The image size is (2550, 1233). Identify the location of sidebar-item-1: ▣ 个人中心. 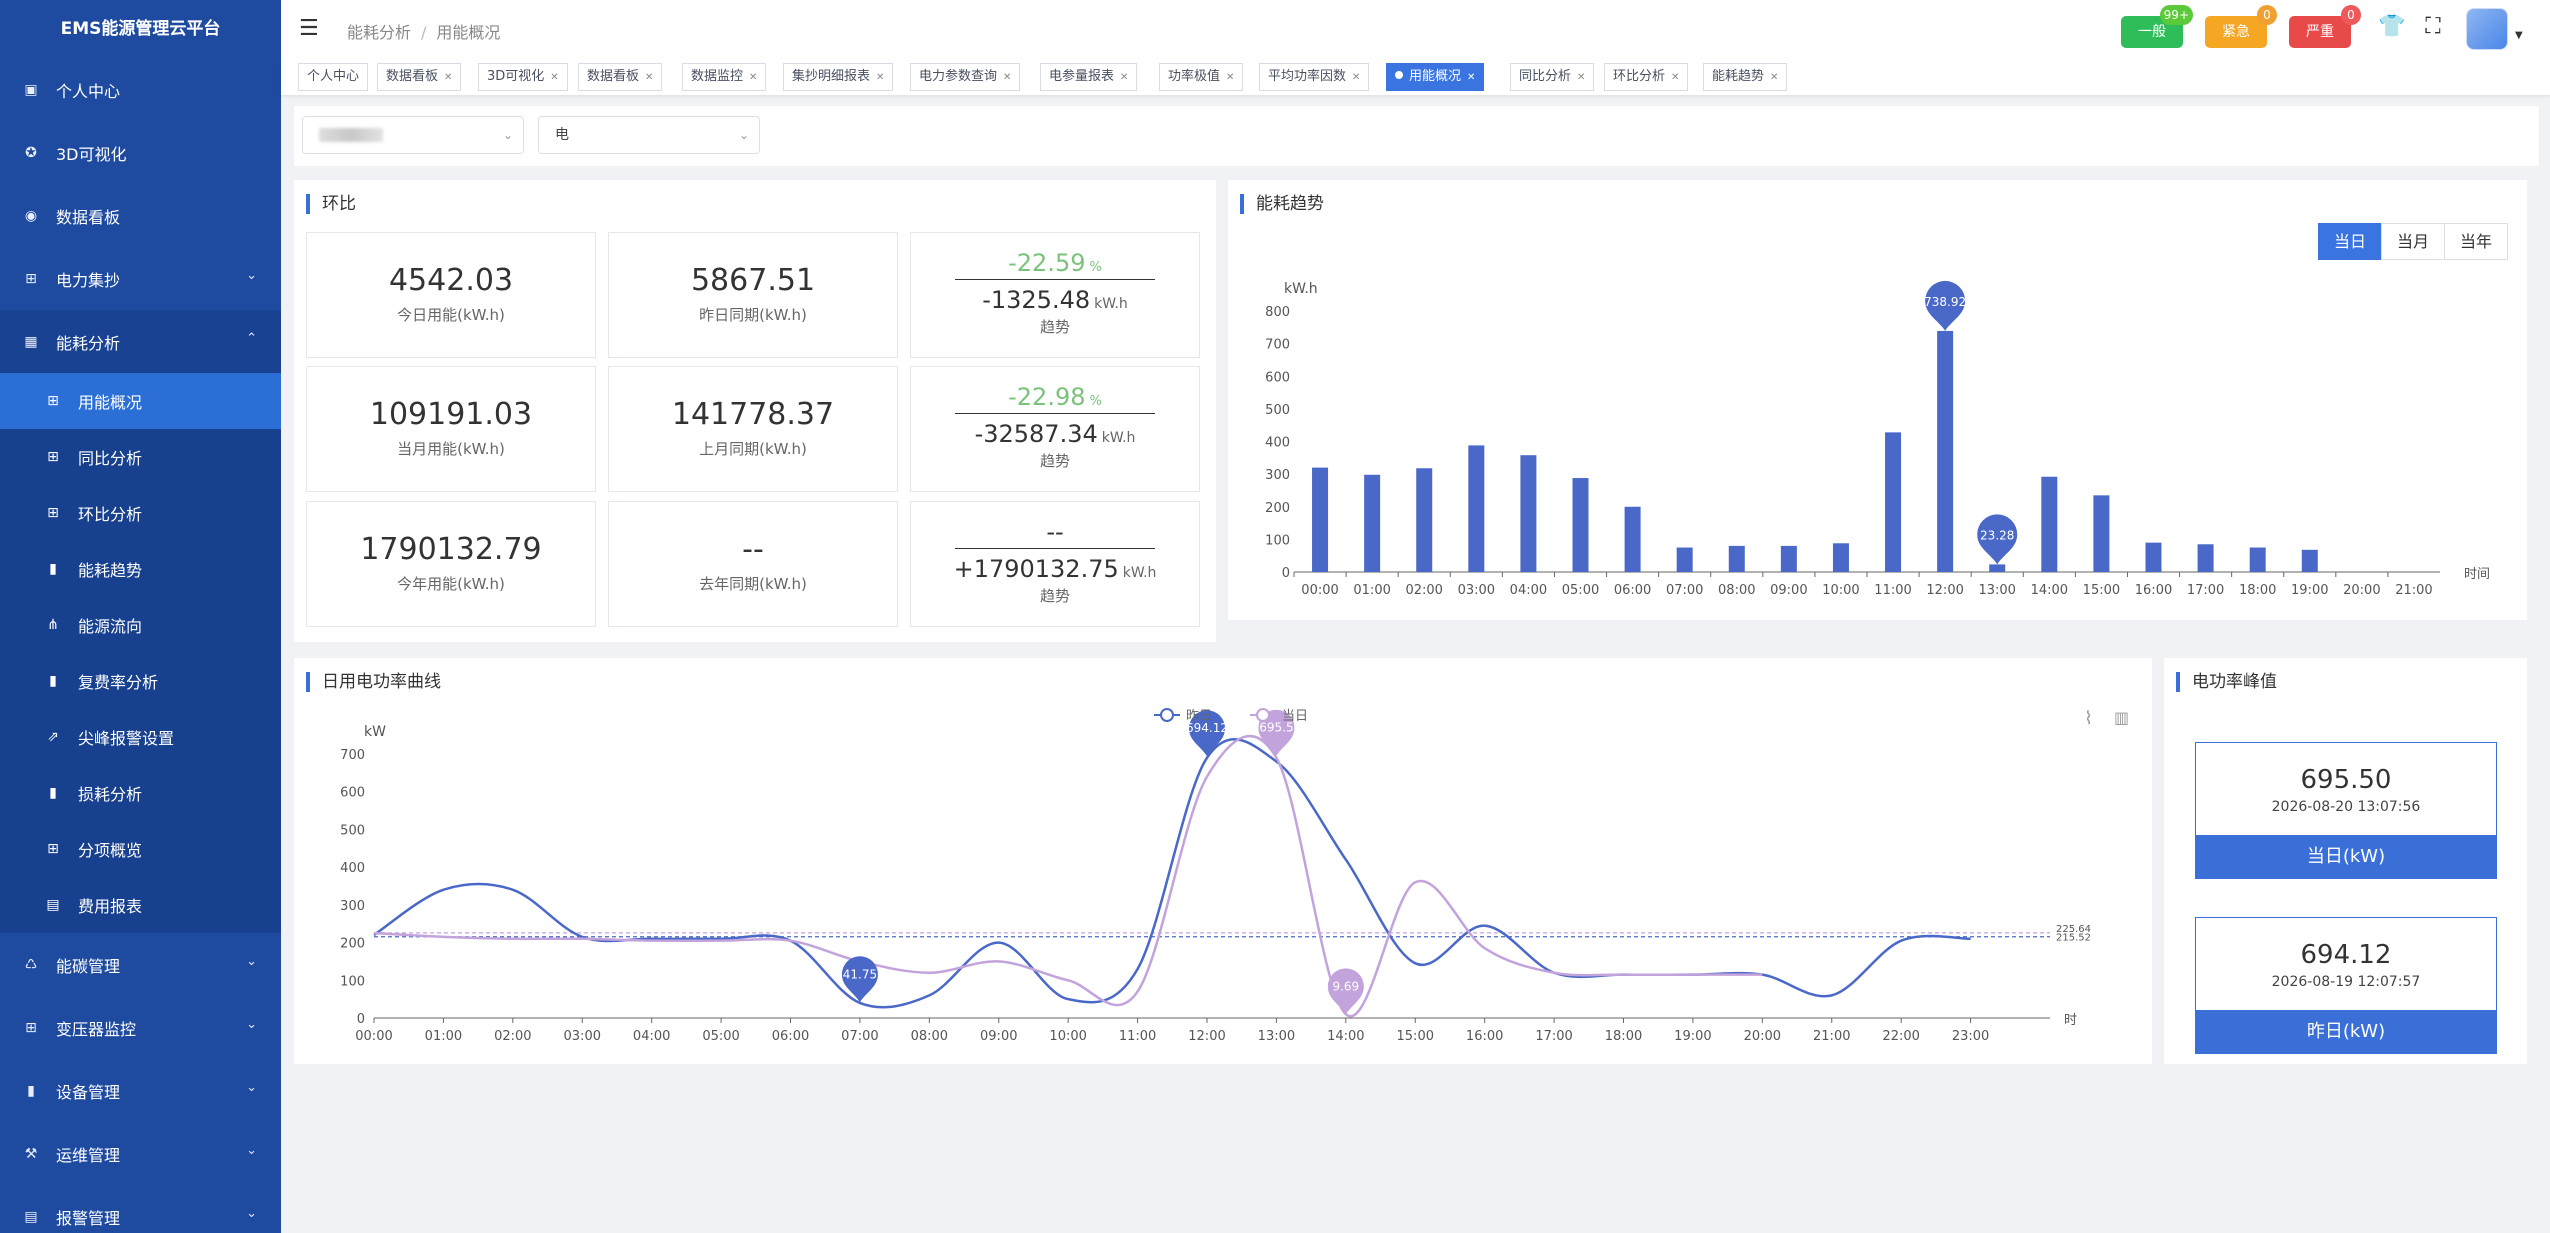
(140, 89).